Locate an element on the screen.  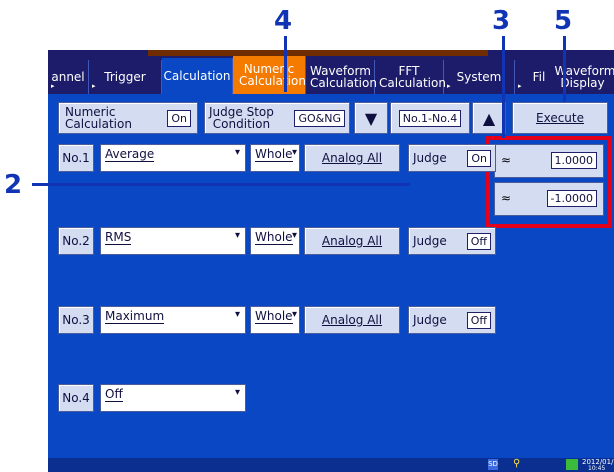
row-number: No.1 is located at coordinates (76, 158).